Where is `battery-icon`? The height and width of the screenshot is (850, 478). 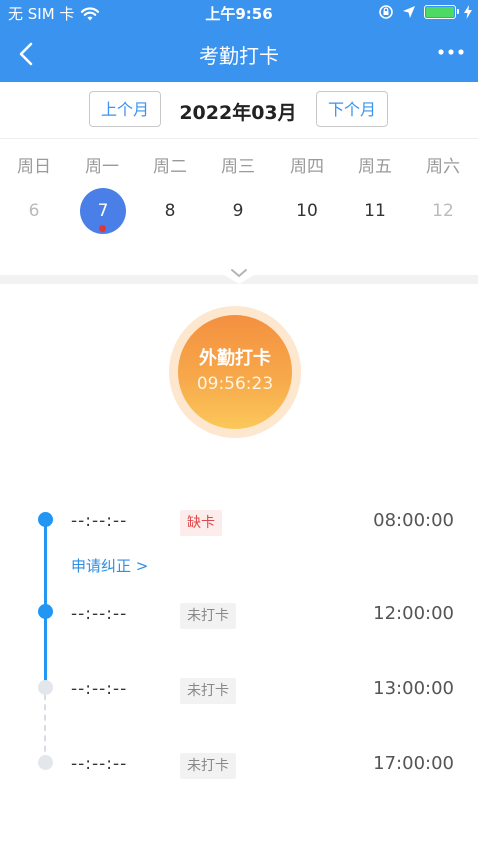 battery-icon is located at coordinates (441, 12).